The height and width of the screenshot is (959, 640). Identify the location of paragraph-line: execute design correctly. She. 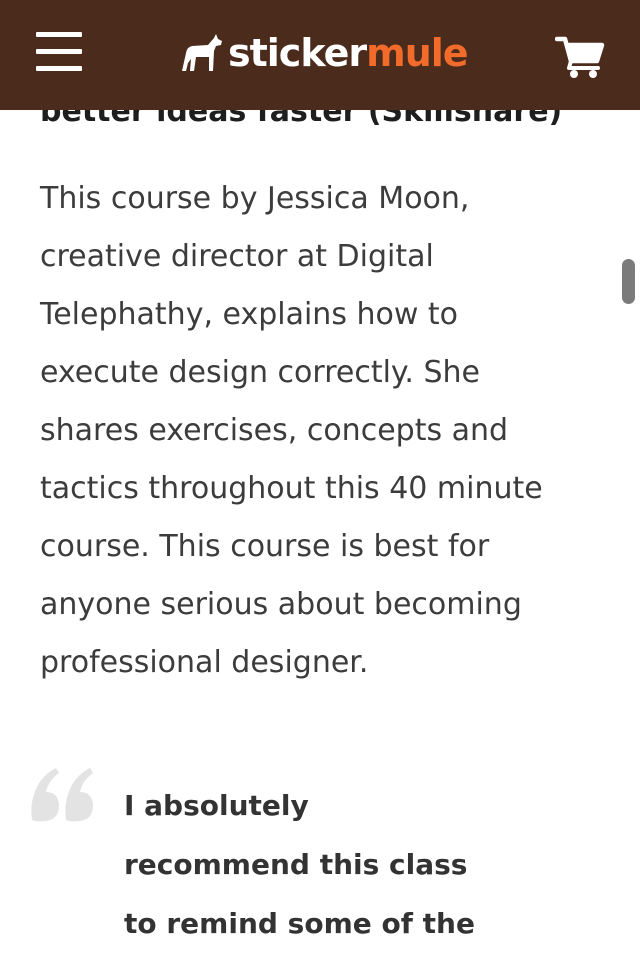
(260, 372).